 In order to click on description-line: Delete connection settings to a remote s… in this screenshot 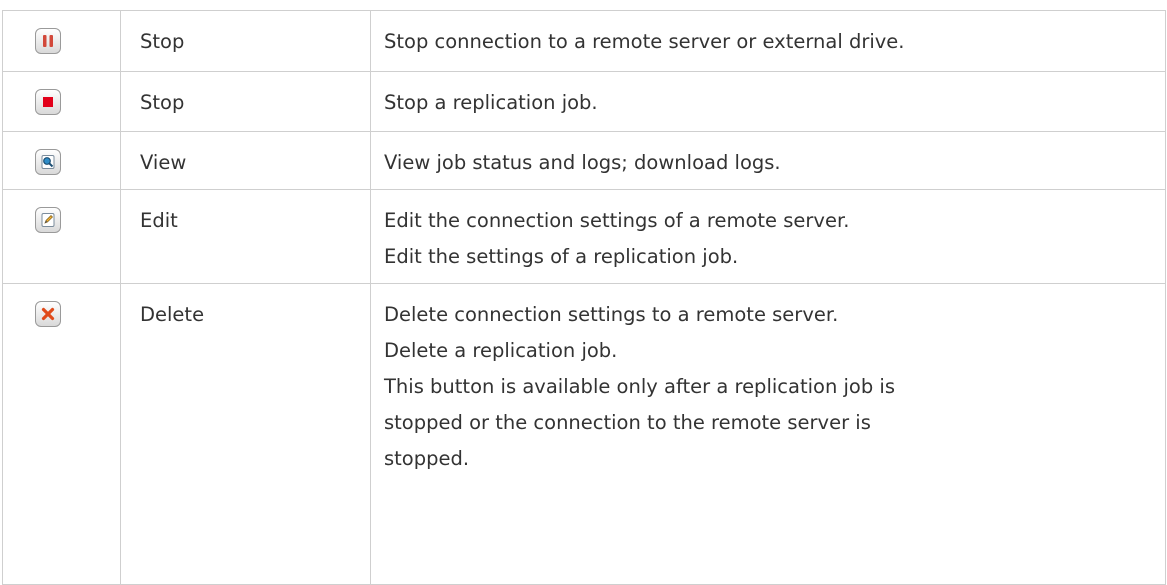, I will do `click(611, 314)`.